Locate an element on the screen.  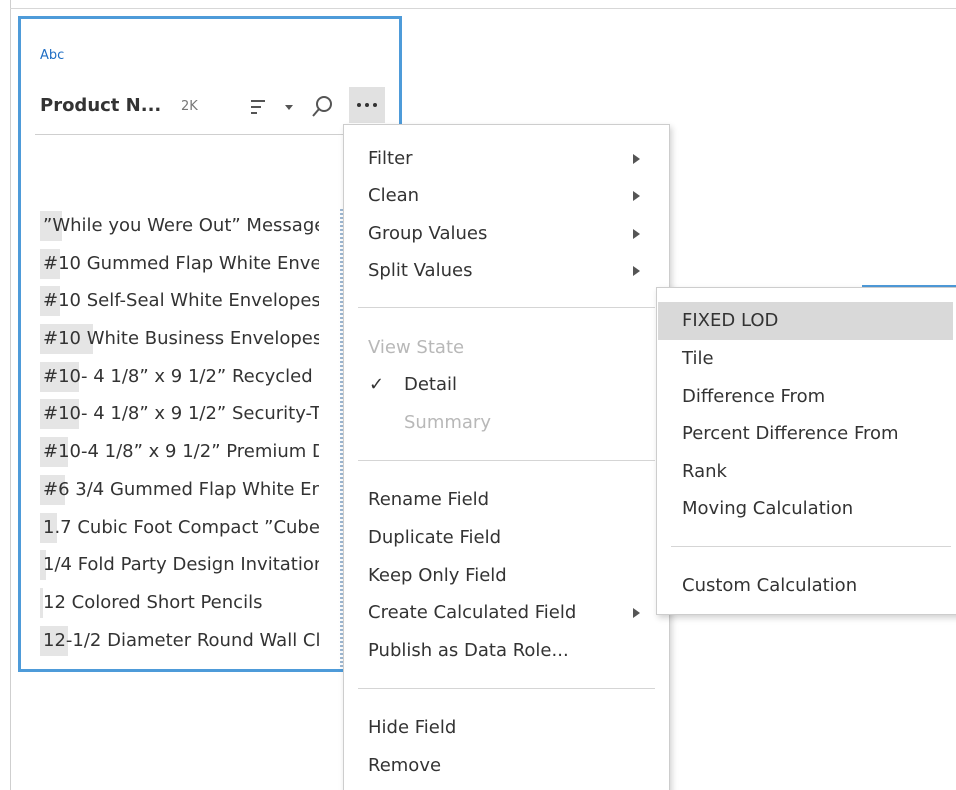
submenu-item-custom-calculation: Custom Calculation is located at coordinates (805, 586).